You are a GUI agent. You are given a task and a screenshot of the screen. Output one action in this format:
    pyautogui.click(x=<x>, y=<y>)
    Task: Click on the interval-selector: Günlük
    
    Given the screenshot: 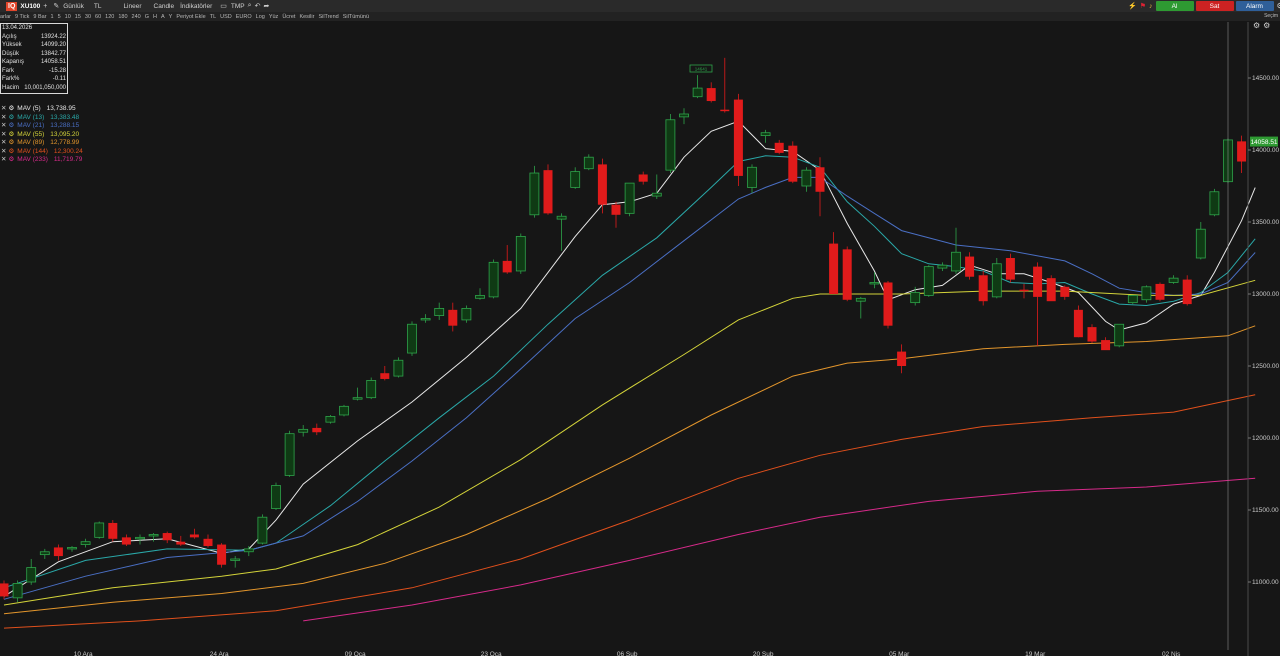 What is the action you would take?
    pyautogui.click(x=73, y=6)
    